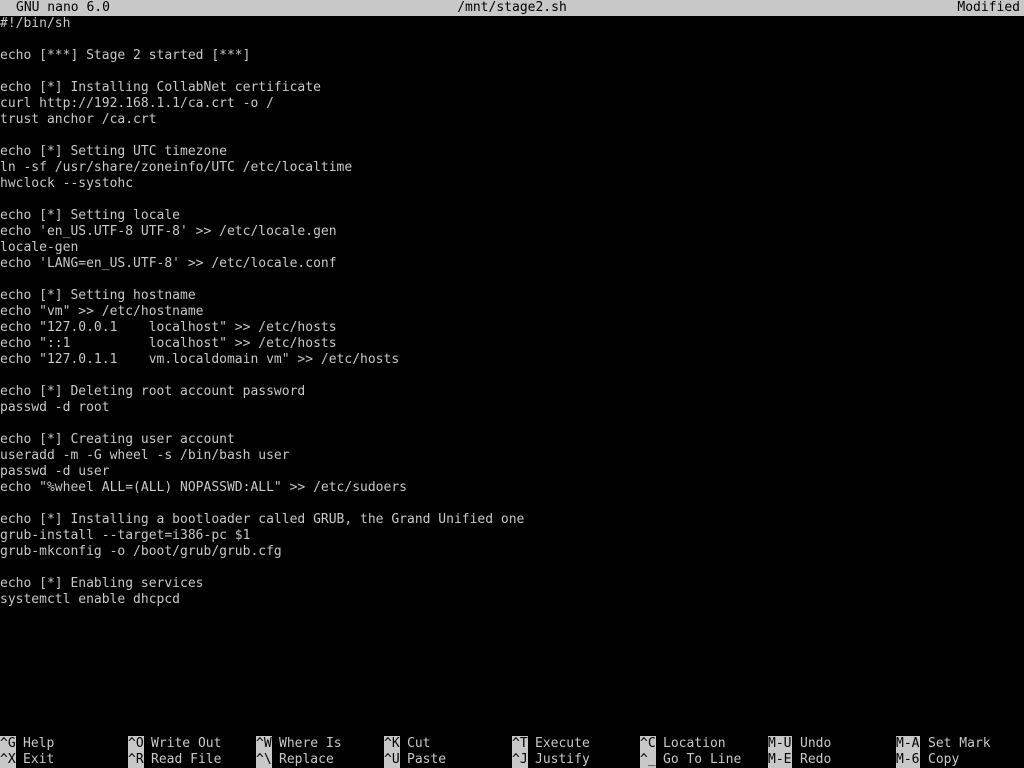  I want to click on shortcut-label: Go To Line, so click(702, 759).